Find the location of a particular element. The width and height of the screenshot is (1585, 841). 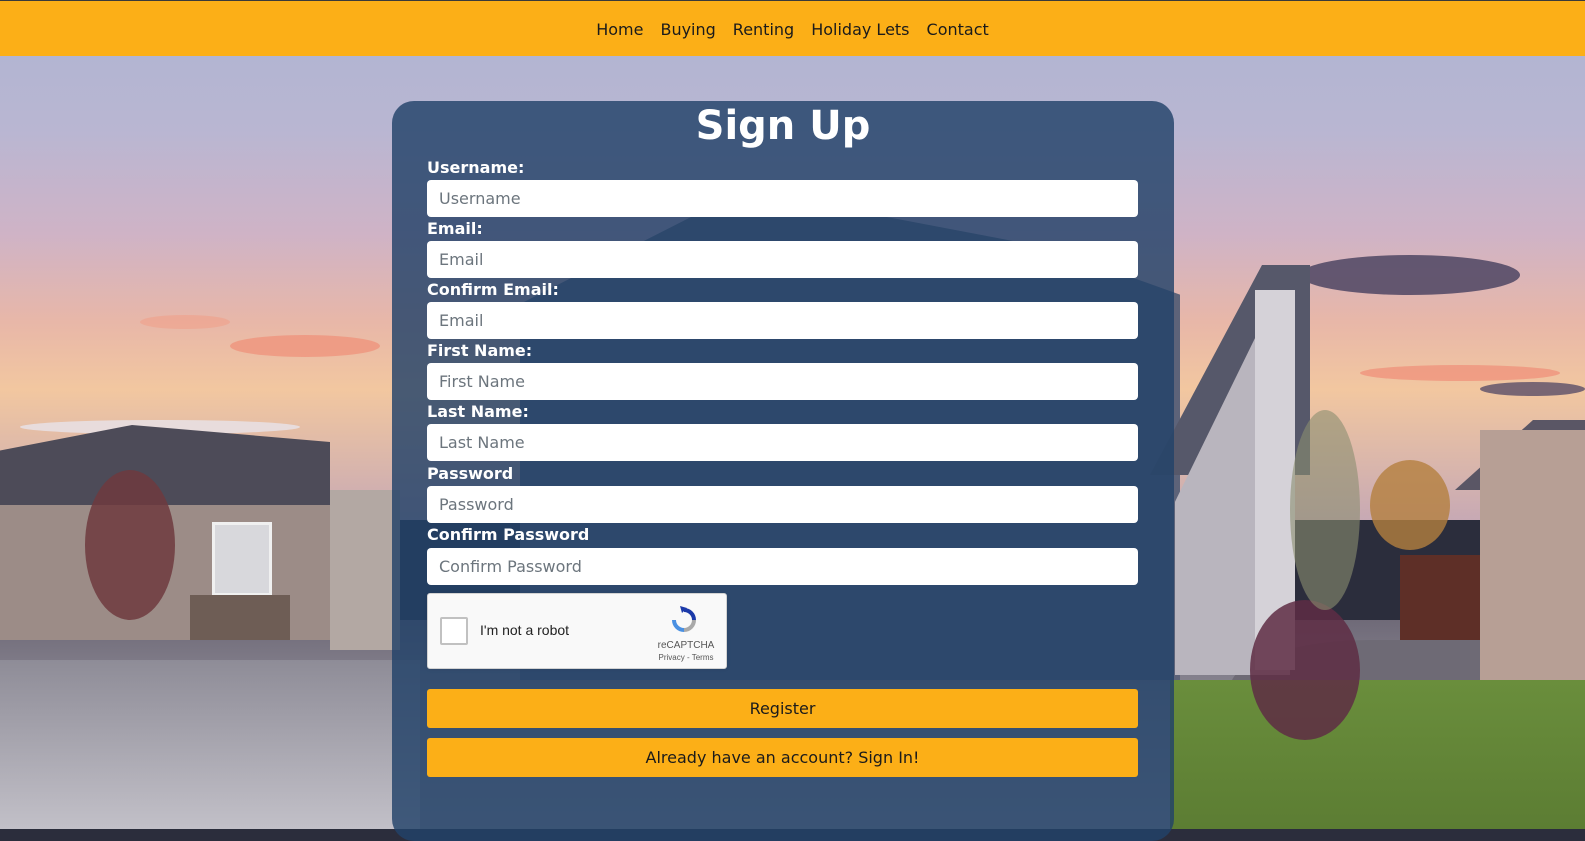

page-title: Sign Up is located at coordinates (783, 126).